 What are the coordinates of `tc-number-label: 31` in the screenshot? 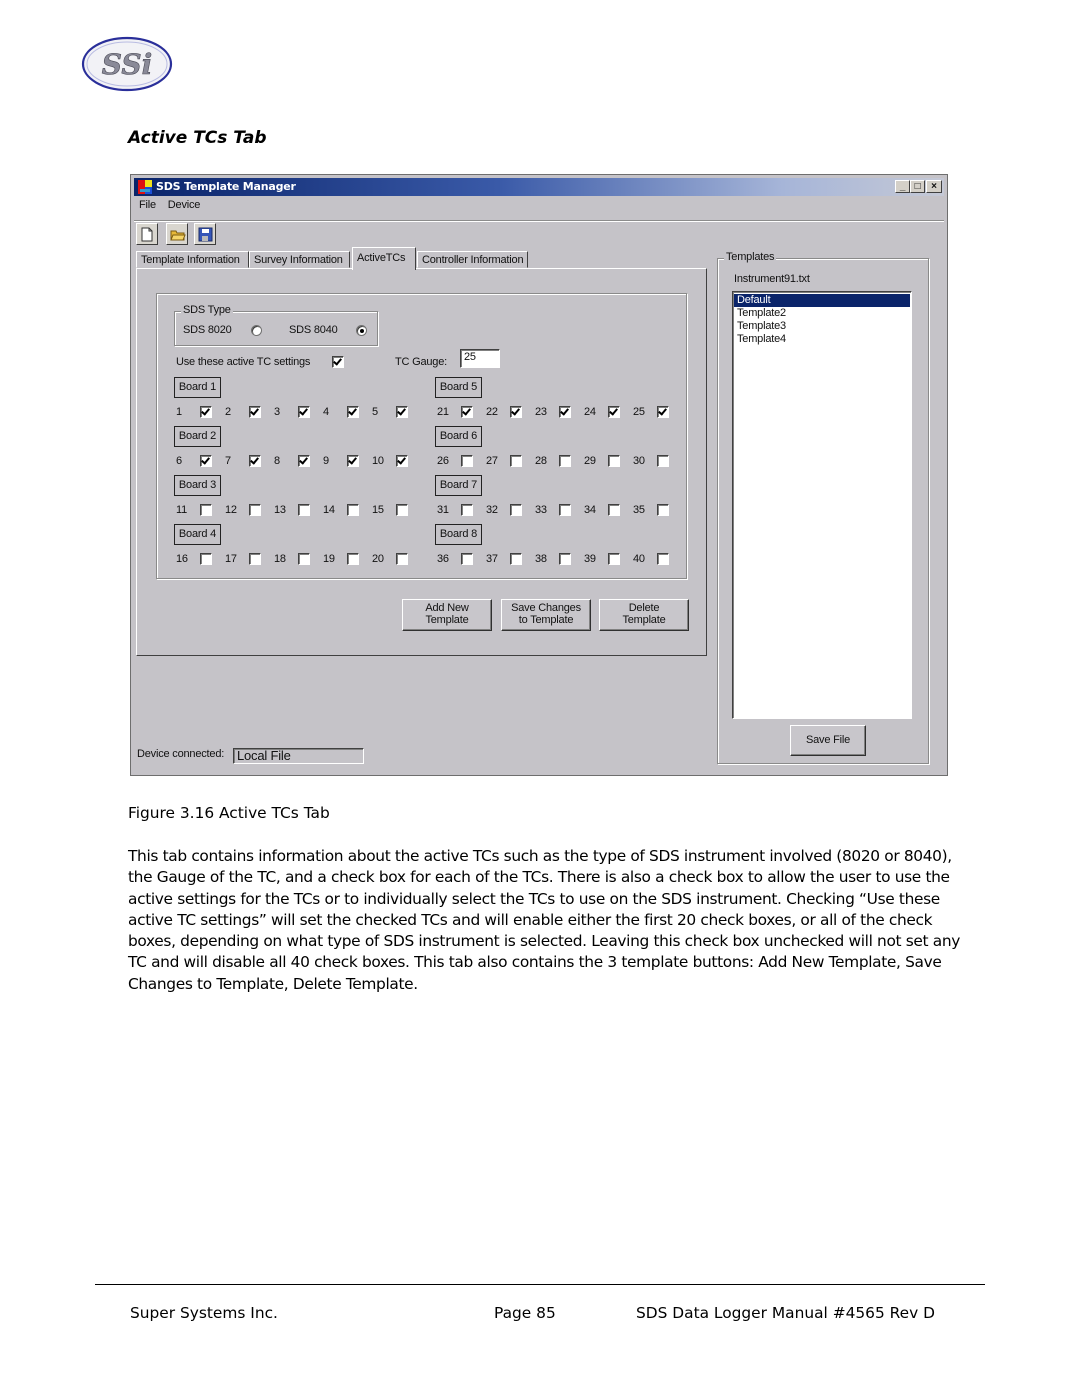 It's located at (443, 510).